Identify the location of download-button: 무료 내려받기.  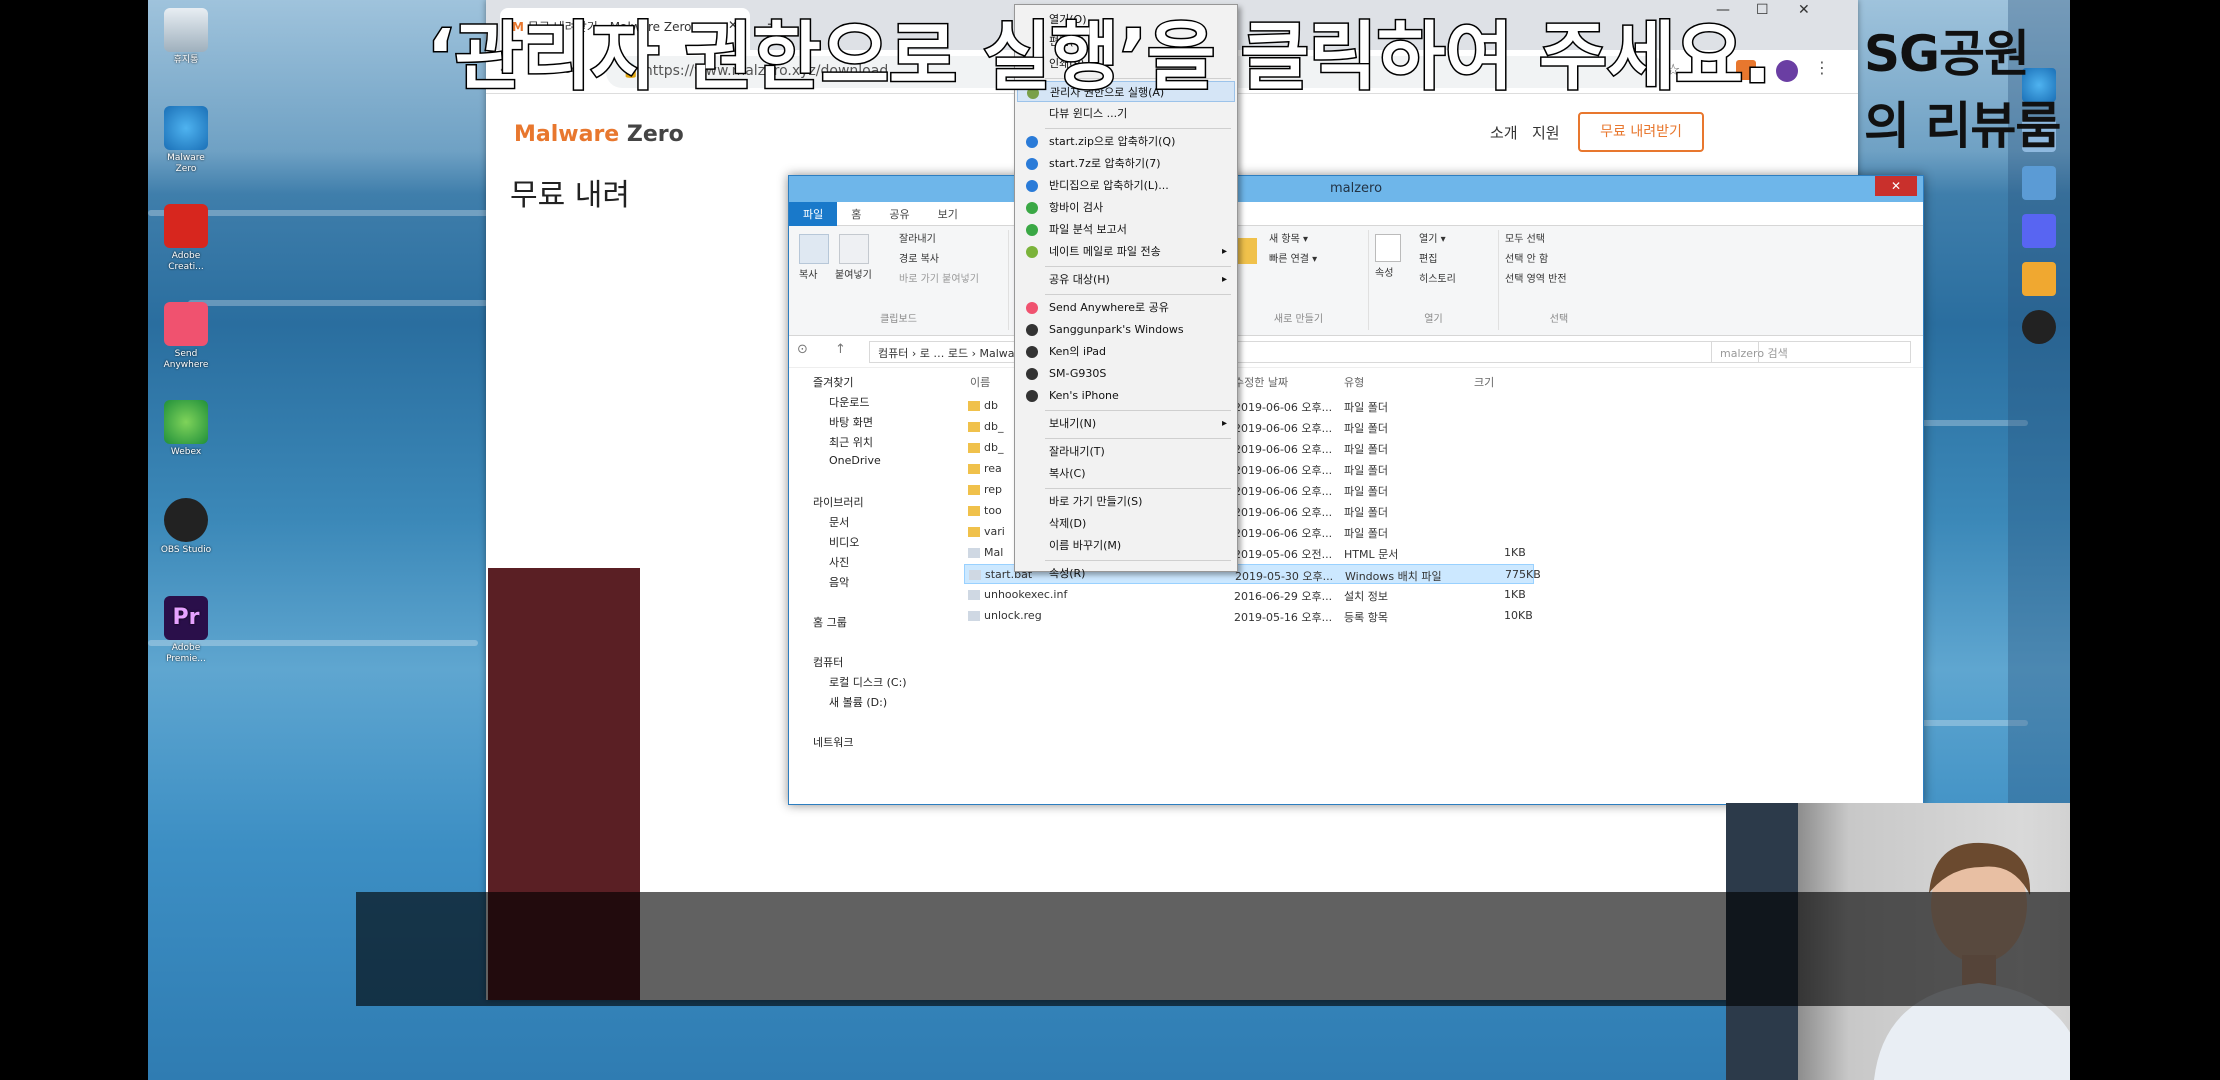
(1641, 132).